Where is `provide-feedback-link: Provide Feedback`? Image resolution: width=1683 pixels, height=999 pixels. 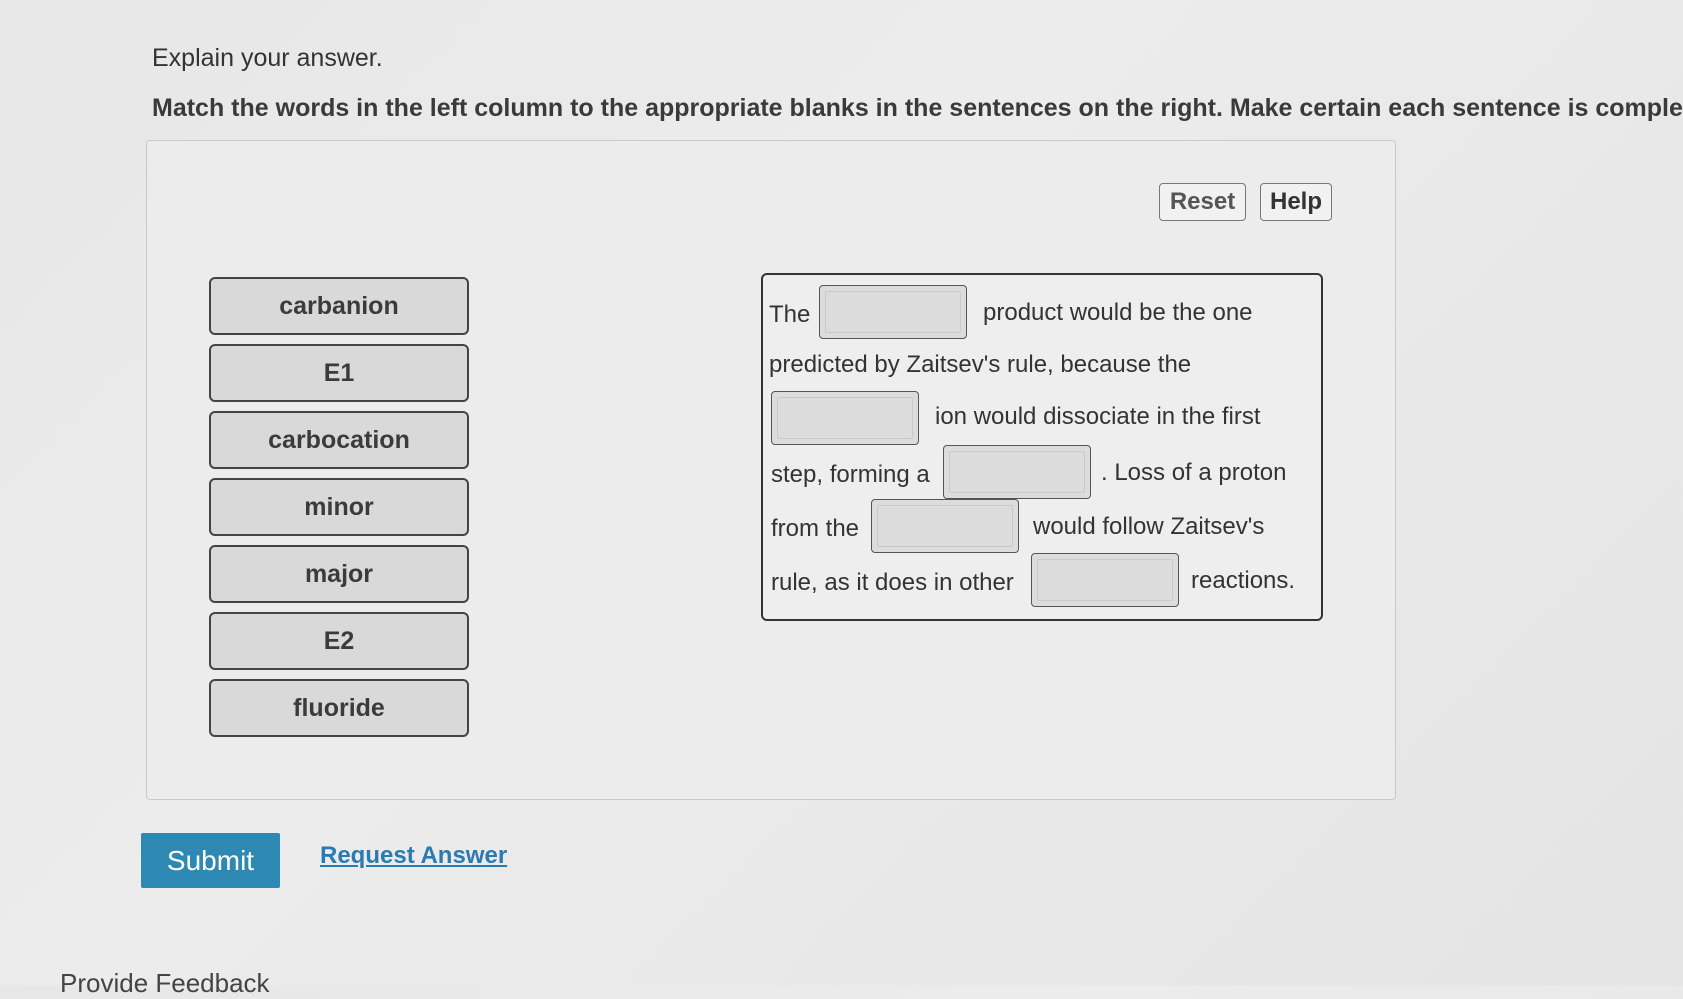 provide-feedback-link: Provide Feedback is located at coordinates (165, 983).